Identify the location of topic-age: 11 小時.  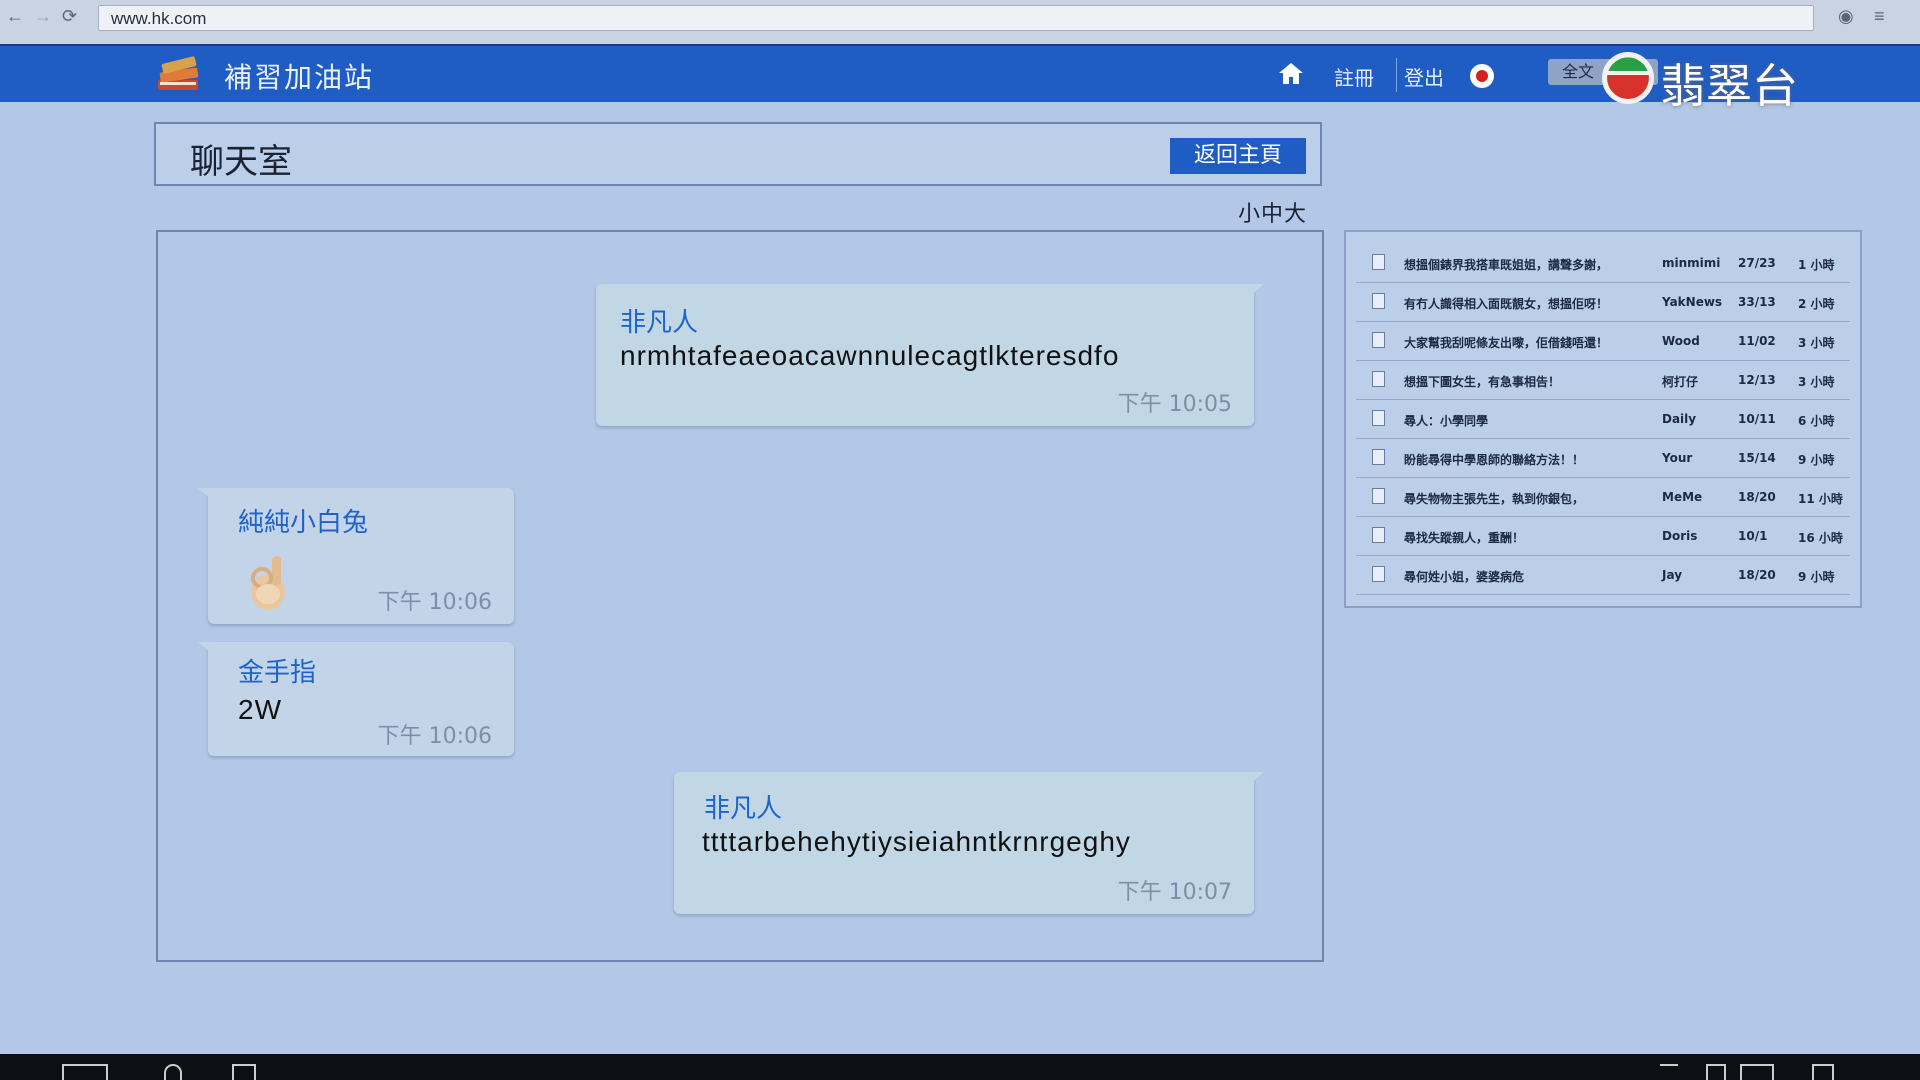
(1820, 499).